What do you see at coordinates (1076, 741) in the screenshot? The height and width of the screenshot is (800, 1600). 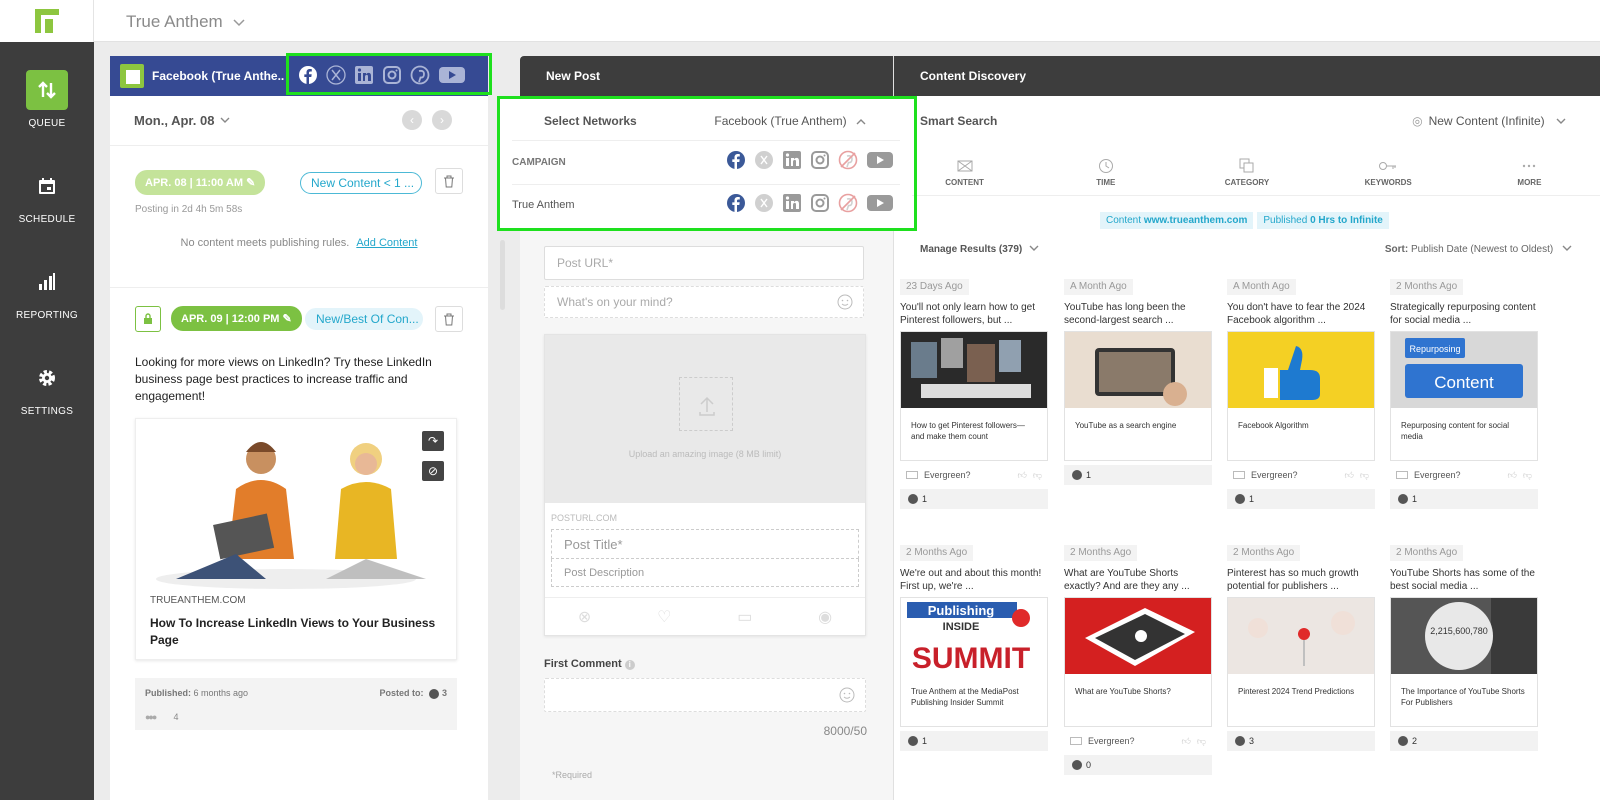 I see `tag-icon` at bounding box center [1076, 741].